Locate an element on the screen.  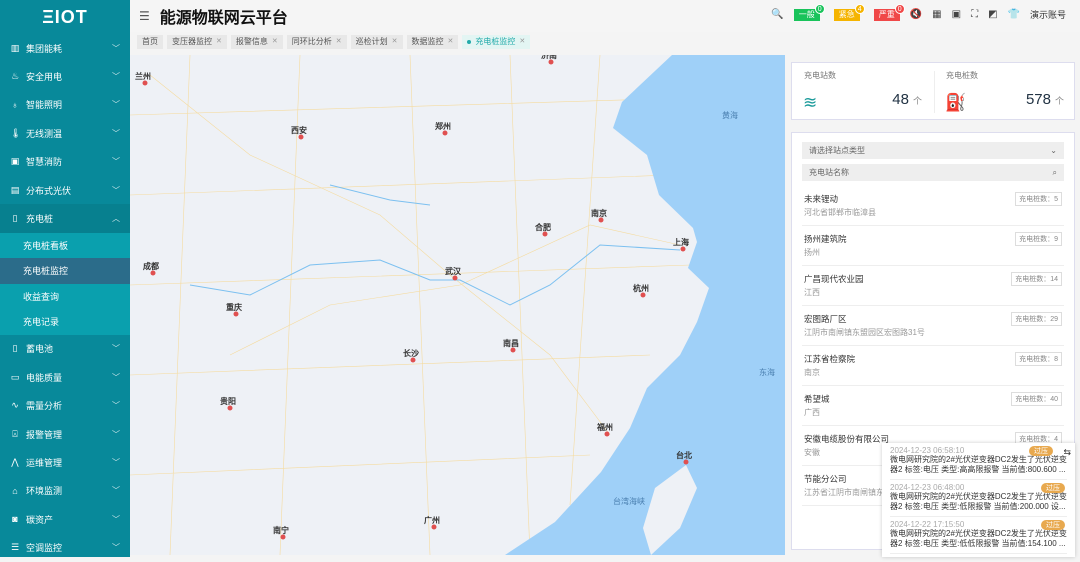
tab: 同环比分析 ✕ is located at coordinates (316, 42).